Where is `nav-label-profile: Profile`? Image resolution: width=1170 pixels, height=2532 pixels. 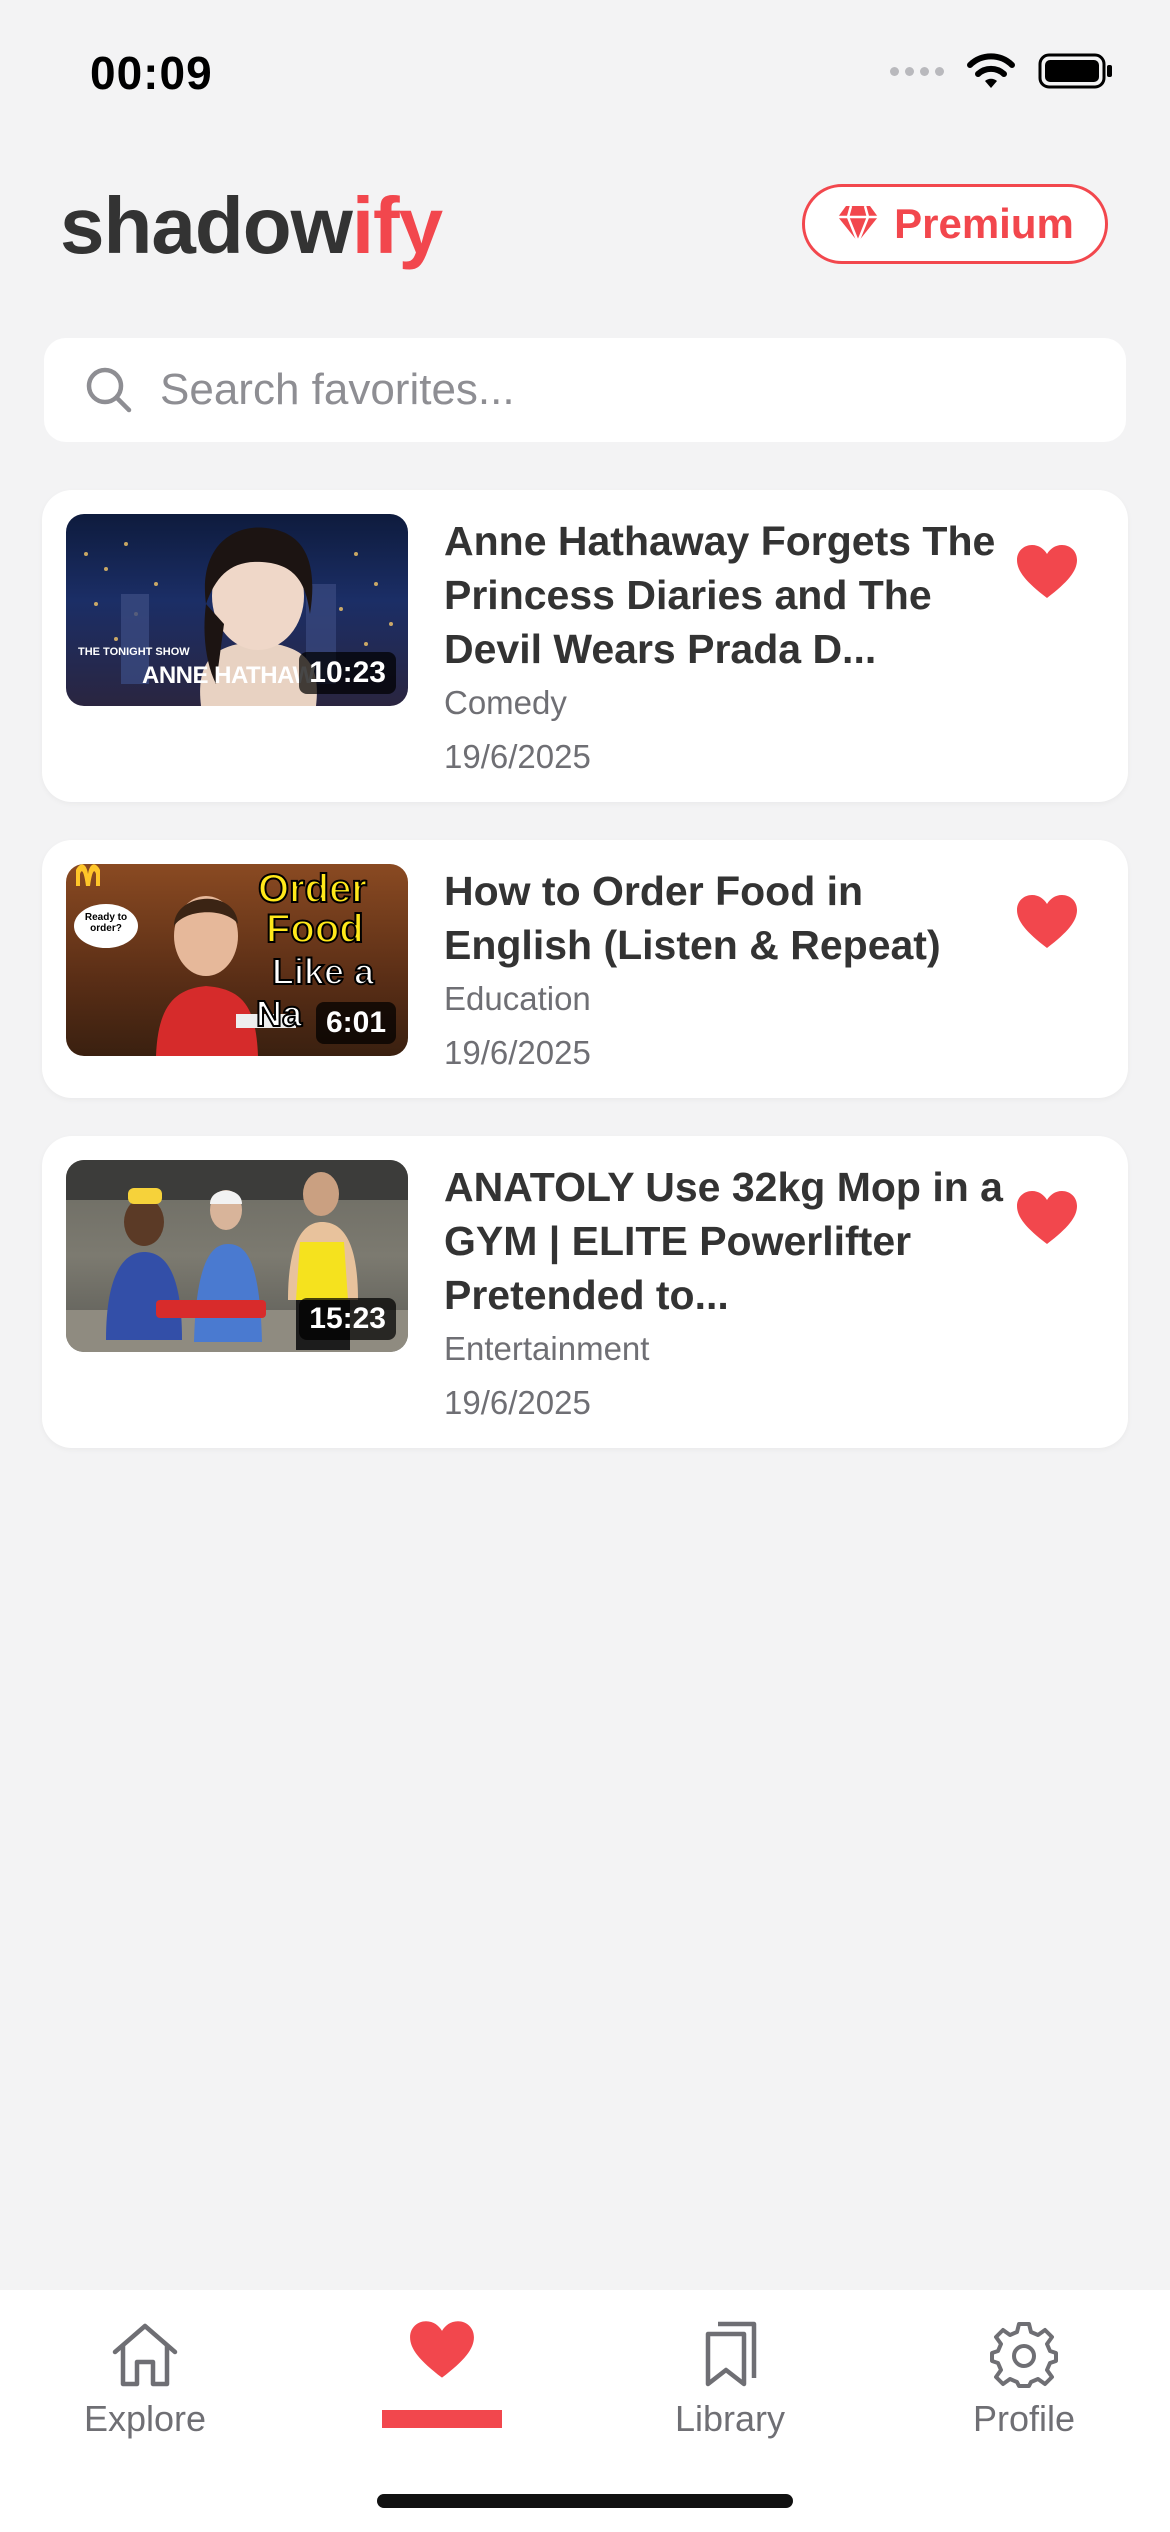
nav-label-profile: Profile is located at coordinates (1024, 2418).